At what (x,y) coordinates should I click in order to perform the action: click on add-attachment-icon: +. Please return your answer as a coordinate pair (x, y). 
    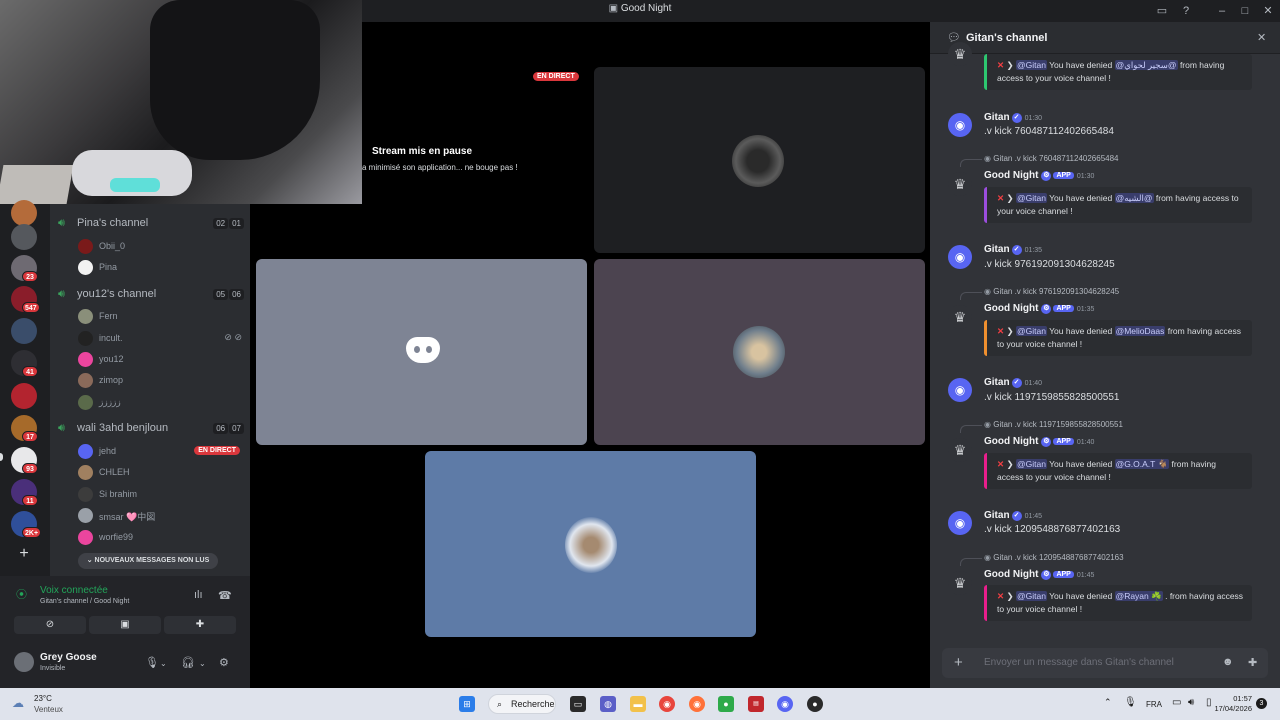
    Looking at the image, I should click on (958, 662).